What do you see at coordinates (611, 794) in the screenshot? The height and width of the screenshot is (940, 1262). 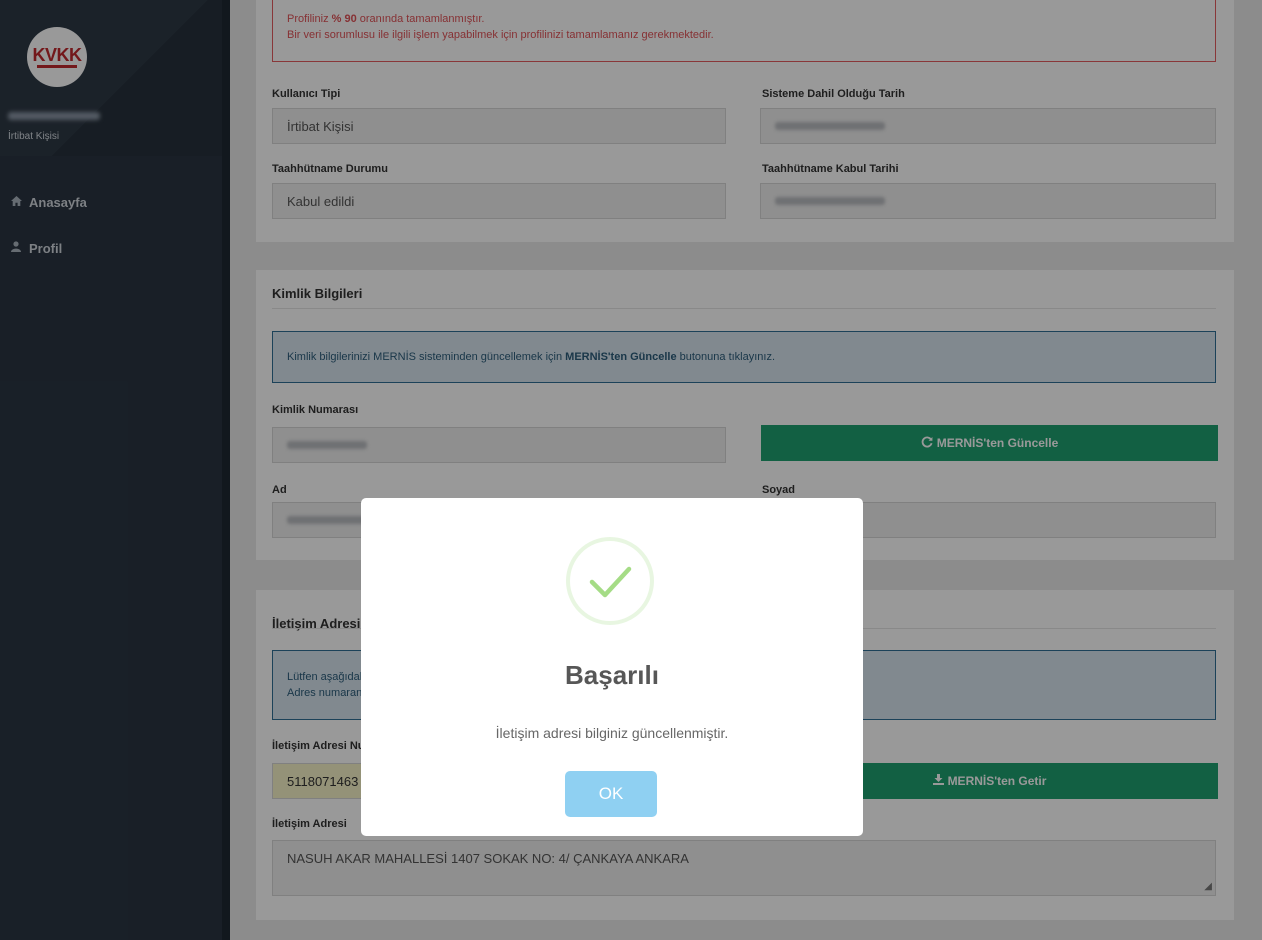 I see `ok-button: OK` at bounding box center [611, 794].